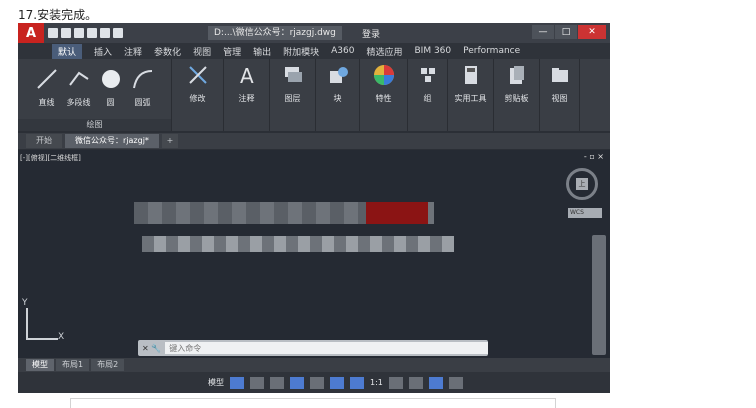  Describe the element at coordinates (66, 33) in the screenshot. I see `open-file-icon` at that location.